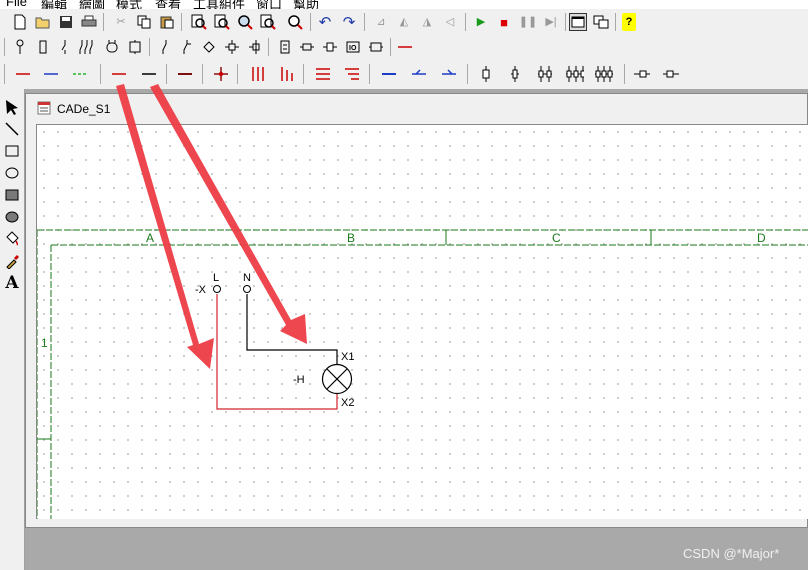 The width and height of the screenshot is (808, 570). I want to click on cut-icon: ✂, so click(121, 22).